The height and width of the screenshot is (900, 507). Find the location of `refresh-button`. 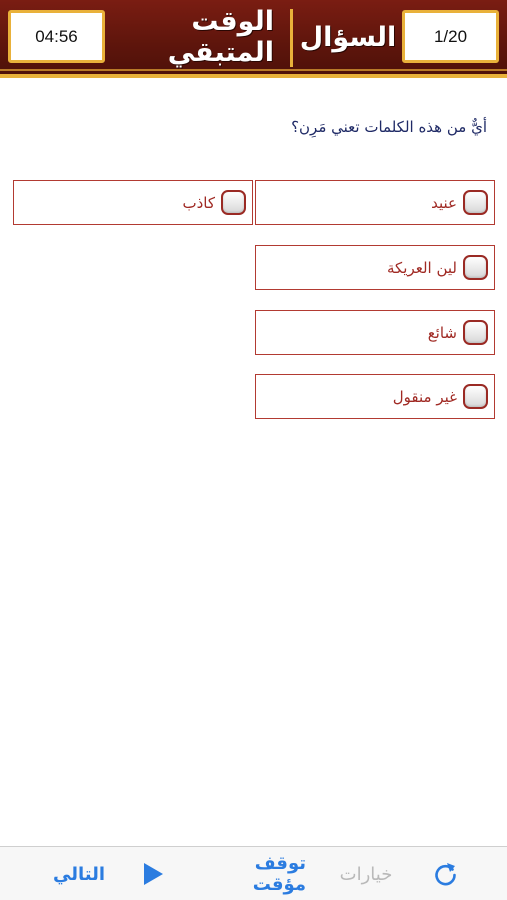

refresh-button is located at coordinates (446, 873).